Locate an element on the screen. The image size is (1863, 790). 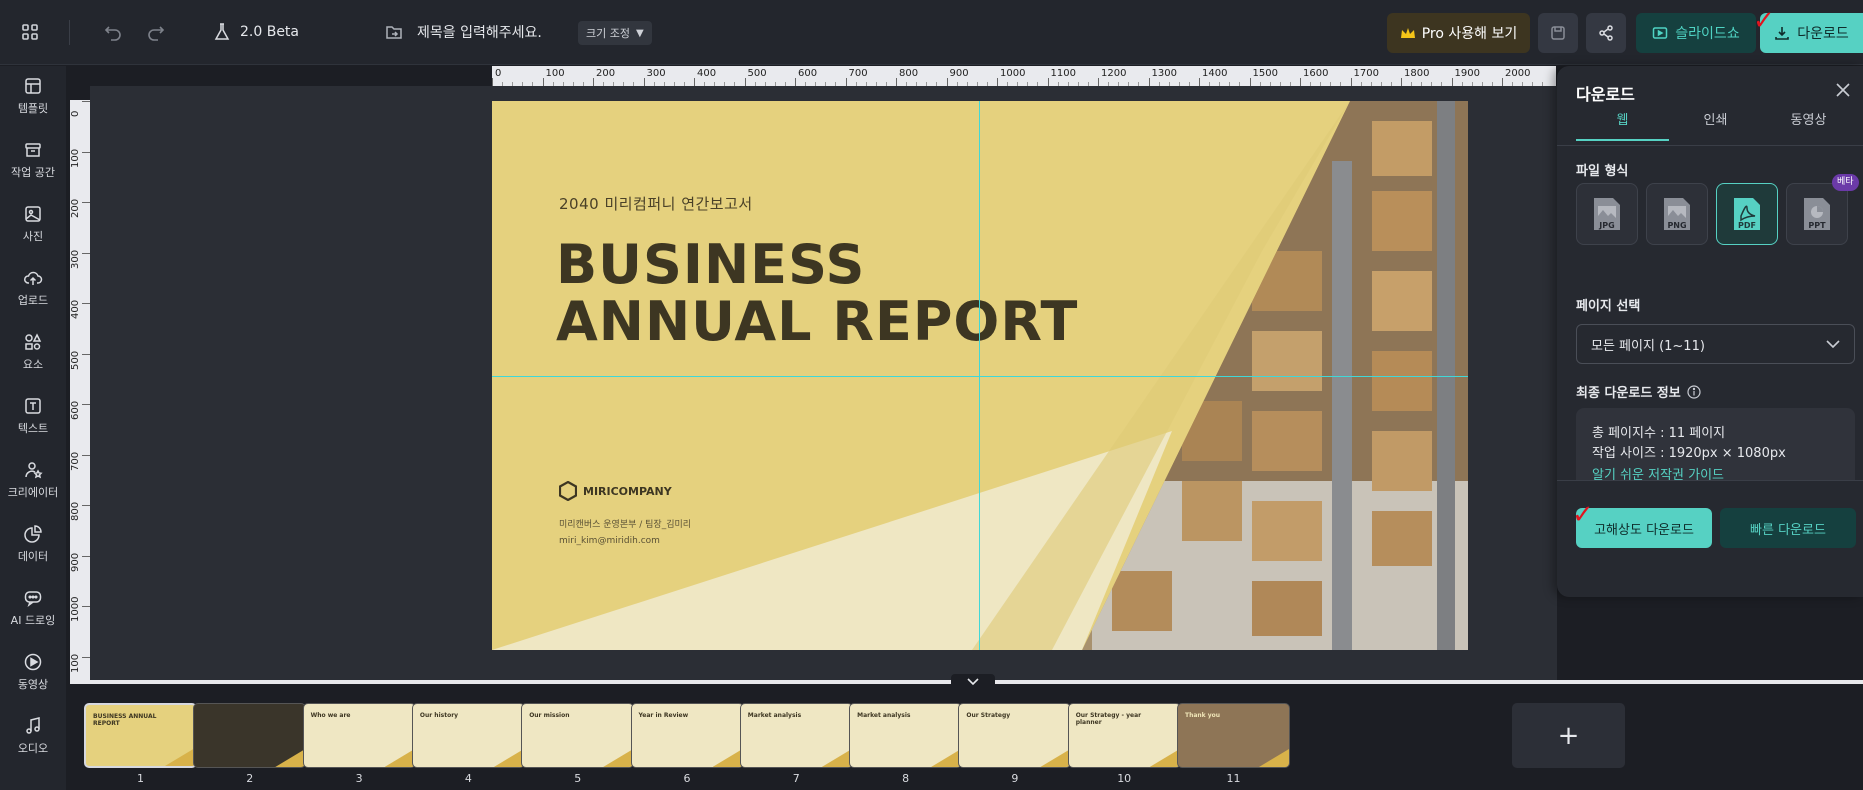
folder-move-icon is located at coordinates (394, 32).